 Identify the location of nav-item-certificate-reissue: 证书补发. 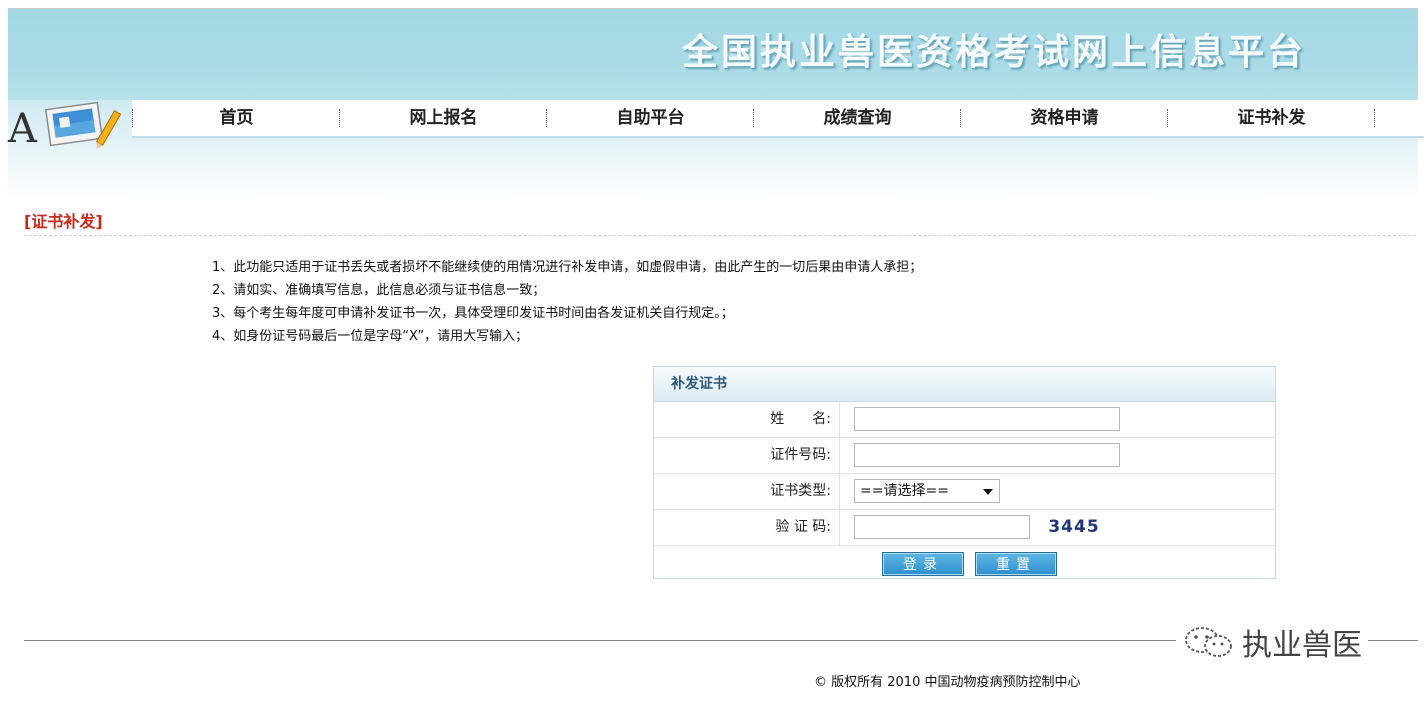
(1271, 118).